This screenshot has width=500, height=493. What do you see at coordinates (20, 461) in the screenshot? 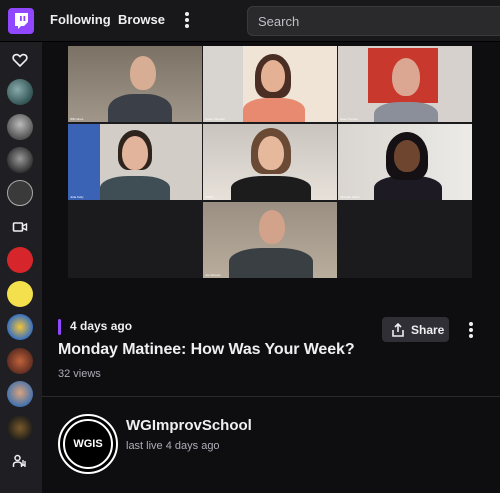
I see `people-icon` at bounding box center [20, 461].